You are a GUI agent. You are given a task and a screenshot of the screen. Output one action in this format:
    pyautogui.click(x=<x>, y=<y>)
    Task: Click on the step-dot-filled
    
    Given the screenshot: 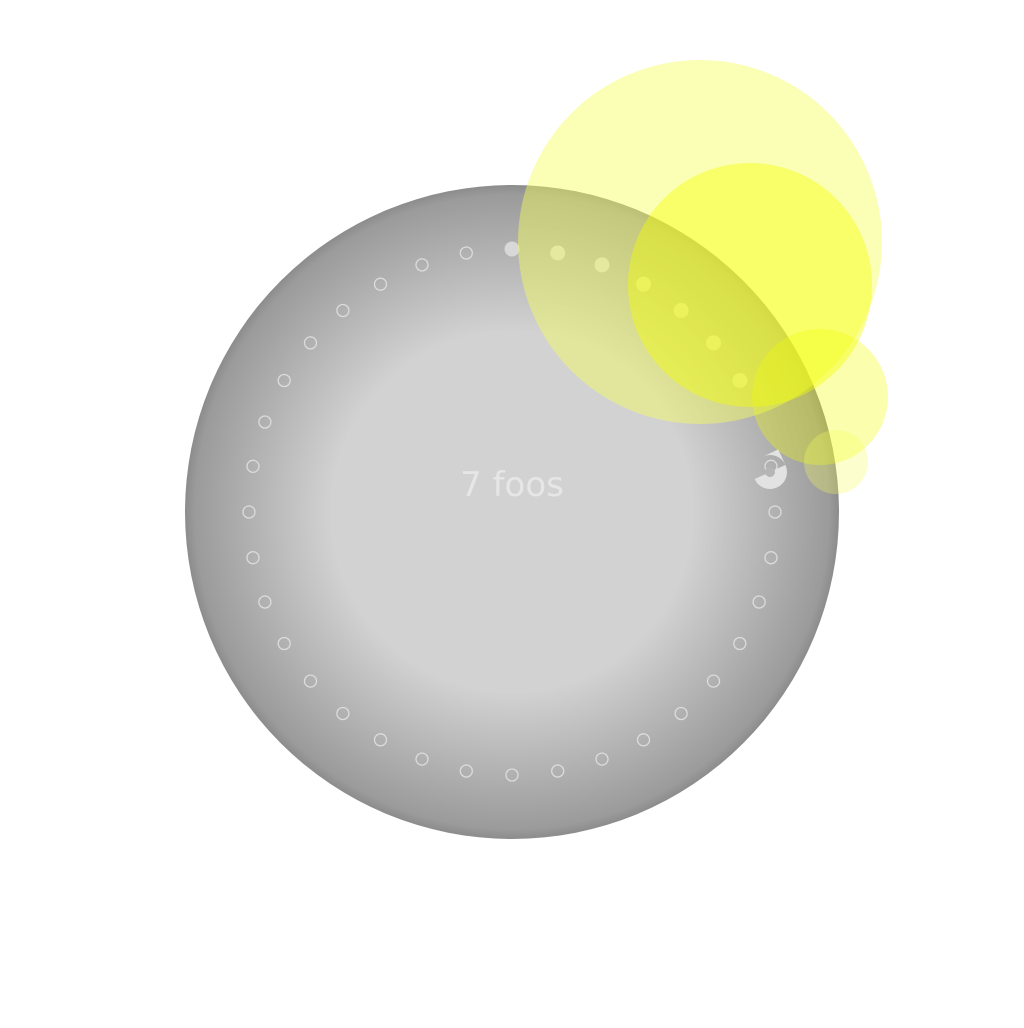 What is the action you would take?
    pyautogui.click(x=512, y=249)
    